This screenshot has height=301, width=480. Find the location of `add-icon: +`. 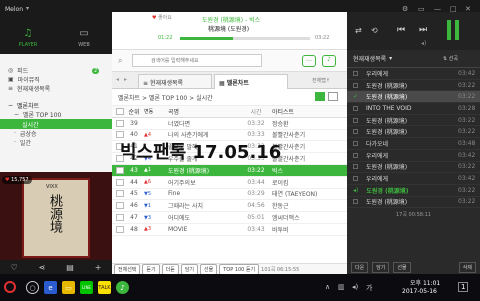

add-icon: + is located at coordinates (98, 267).